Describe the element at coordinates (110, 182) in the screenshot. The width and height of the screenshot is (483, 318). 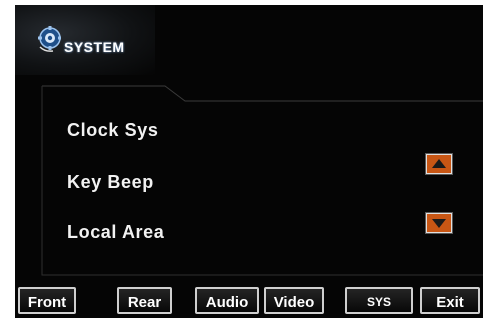
I see `menu-item-key-beep: Key Beep` at that location.